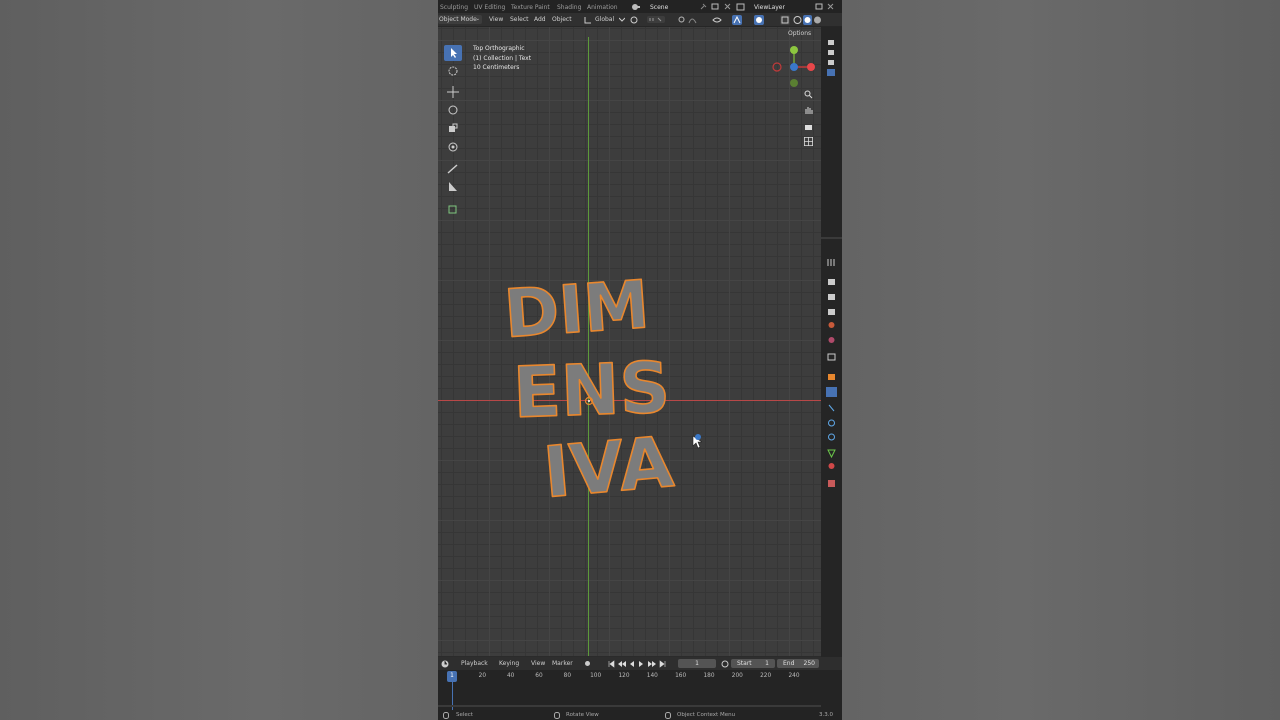 The width and height of the screenshot is (1280, 720). What do you see at coordinates (602, 7) in the screenshot?
I see `tab-animation: Animation` at bounding box center [602, 7].